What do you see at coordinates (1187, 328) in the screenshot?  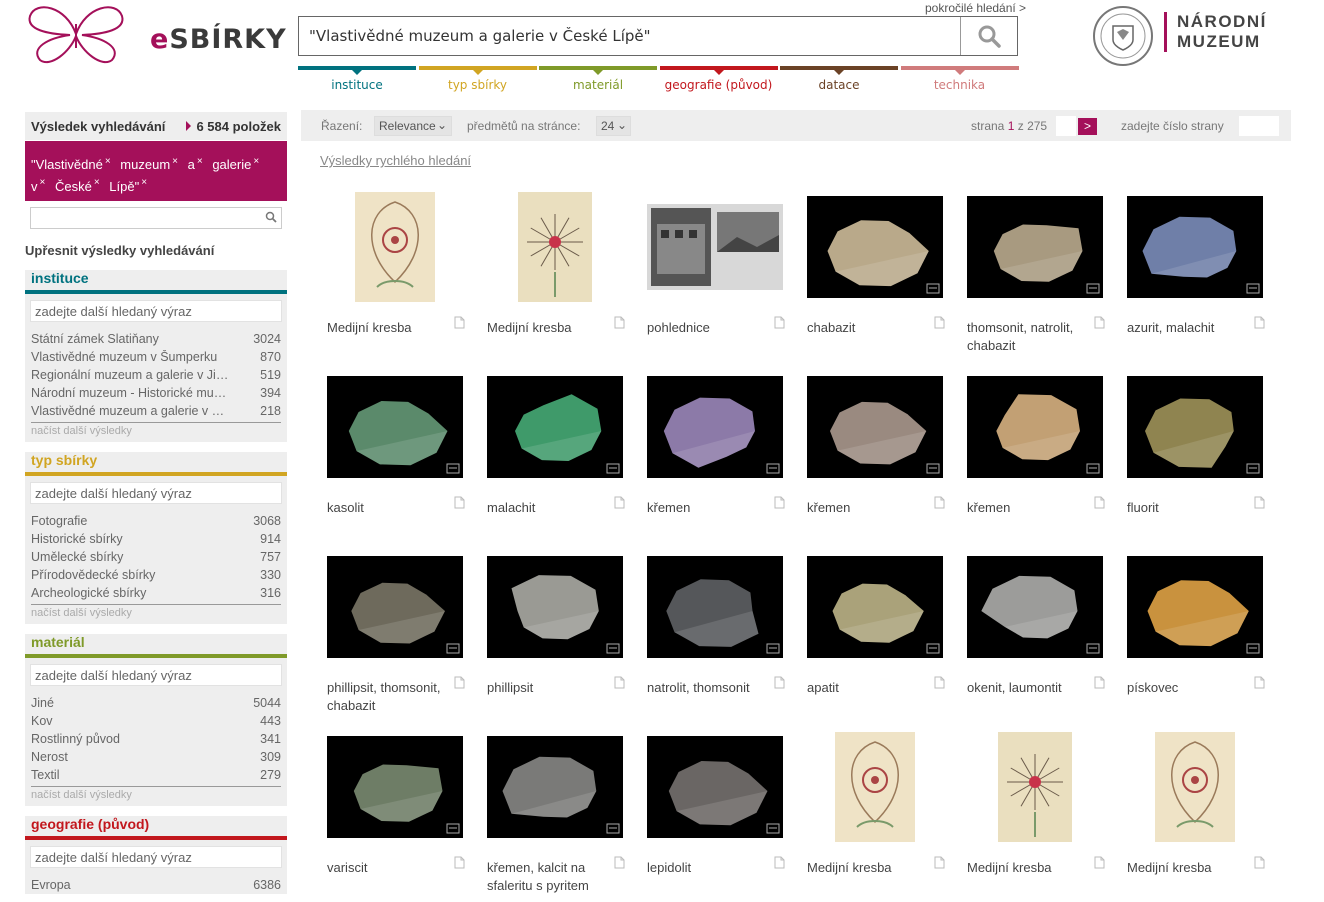 I see `result-title: azurit, malachit` at bounding box center [1187, 328].